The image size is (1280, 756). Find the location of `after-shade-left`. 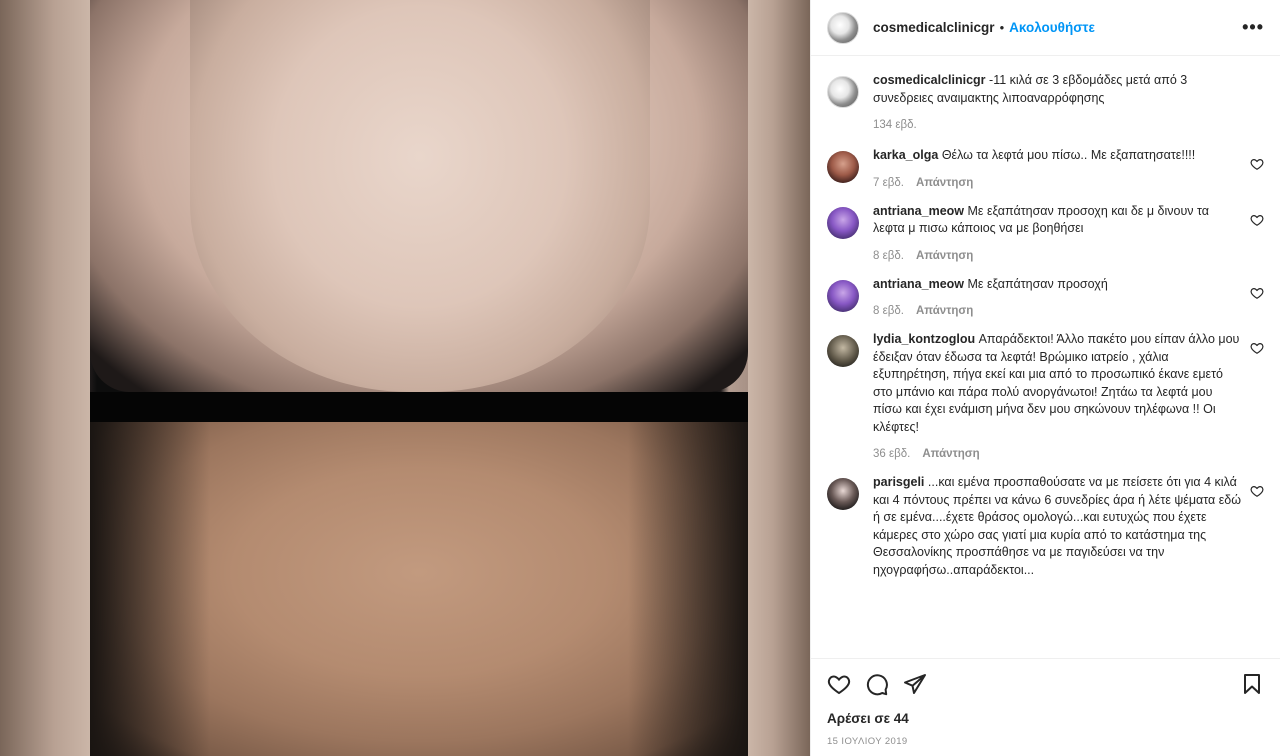

after-shade-left is located at coordinates (150, 589).